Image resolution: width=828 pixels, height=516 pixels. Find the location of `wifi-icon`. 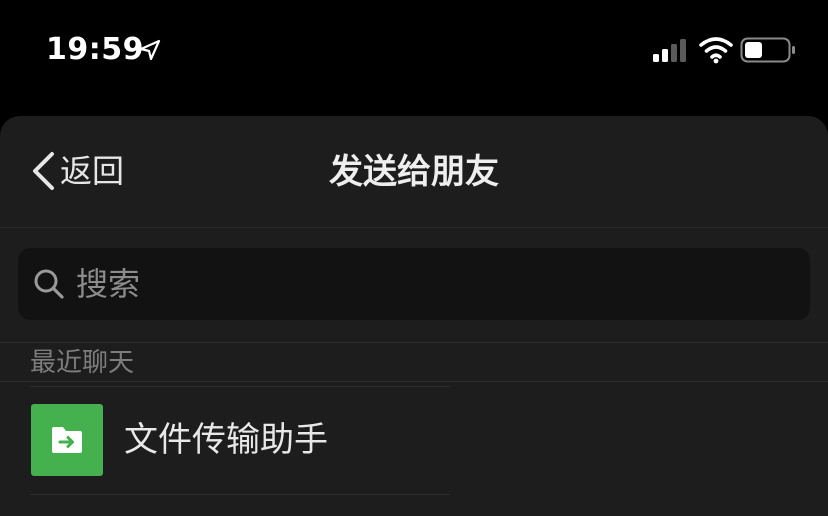

wifi-icon is located at coordinates (716, 50).